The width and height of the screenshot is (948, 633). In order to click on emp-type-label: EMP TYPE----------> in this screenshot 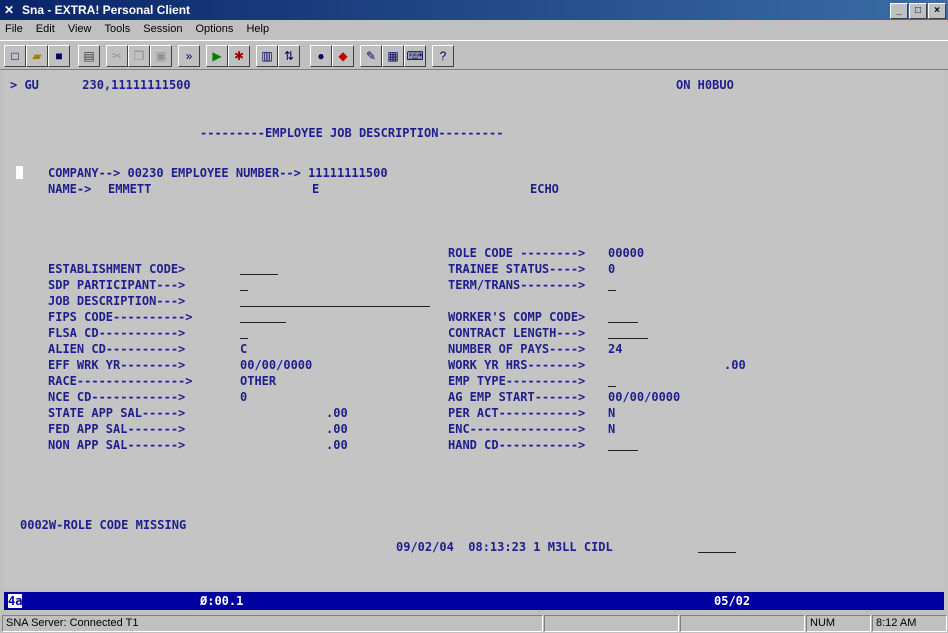, I will do `click(517, 381)`.